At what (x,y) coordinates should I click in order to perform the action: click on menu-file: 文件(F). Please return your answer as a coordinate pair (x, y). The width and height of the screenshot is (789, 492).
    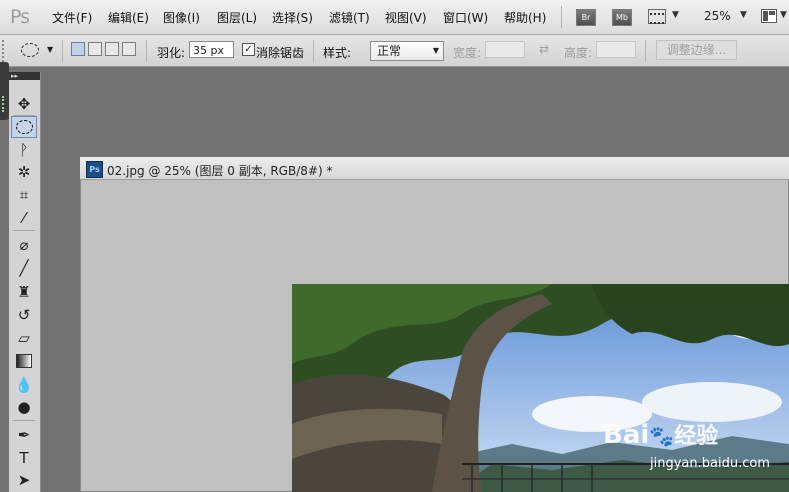
    Looking at the image, I should click on (72, 17).